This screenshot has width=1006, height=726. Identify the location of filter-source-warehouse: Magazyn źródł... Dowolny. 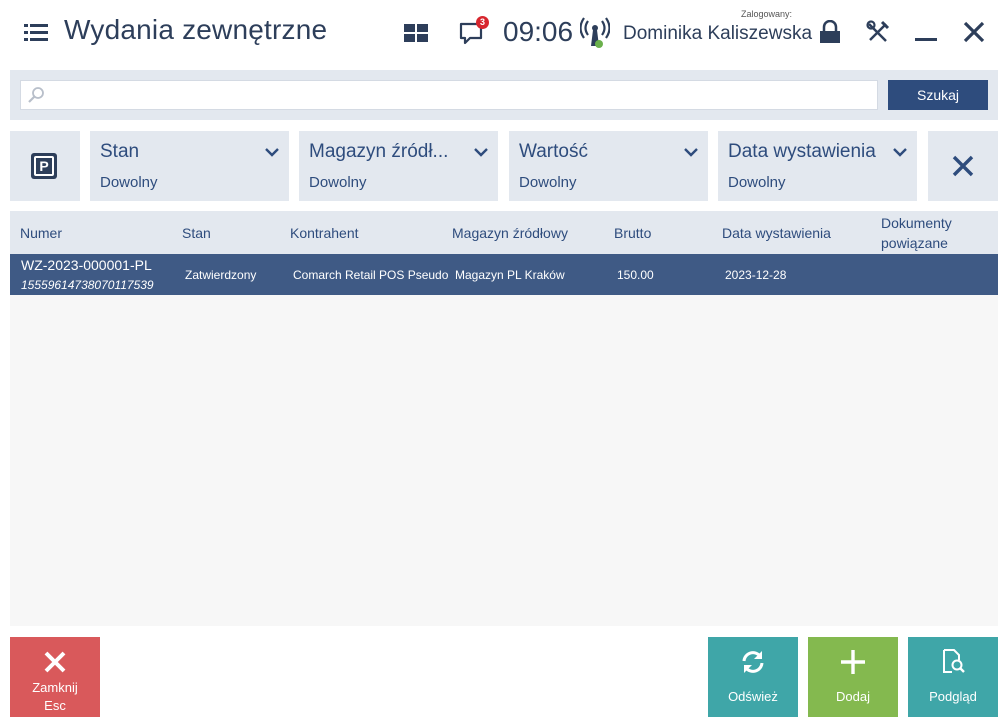
(398, 166).